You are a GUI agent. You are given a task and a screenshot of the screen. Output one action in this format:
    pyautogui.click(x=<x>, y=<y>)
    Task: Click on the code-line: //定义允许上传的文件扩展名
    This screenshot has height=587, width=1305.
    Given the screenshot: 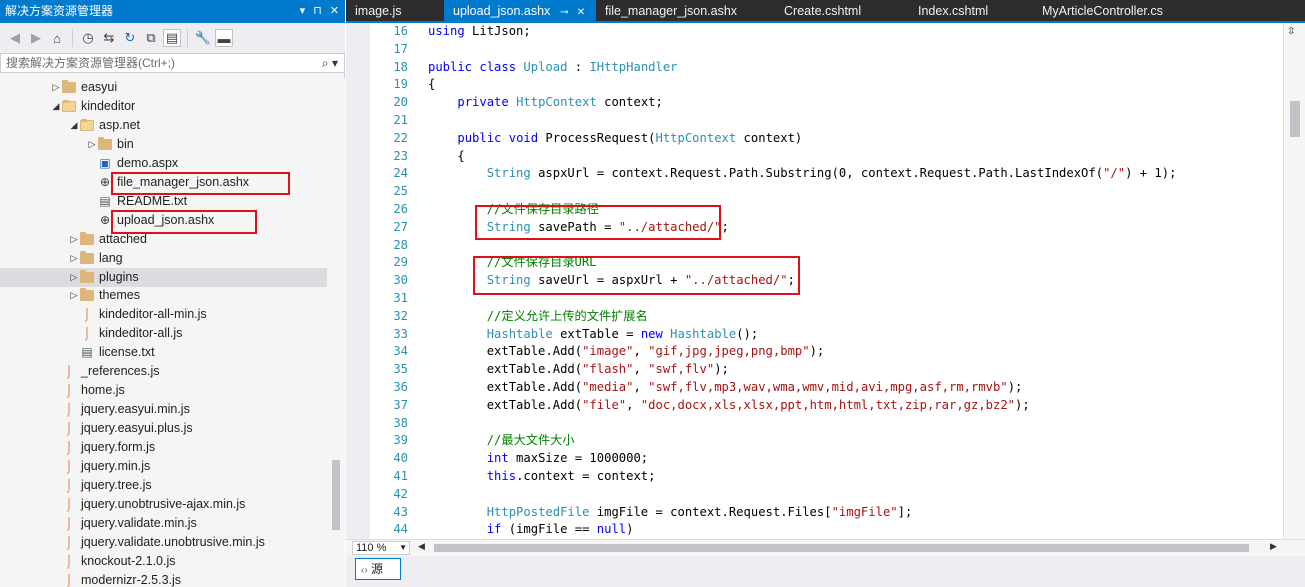 What is the action you would take?
    pyautogui.click(x=855, y=317)
    